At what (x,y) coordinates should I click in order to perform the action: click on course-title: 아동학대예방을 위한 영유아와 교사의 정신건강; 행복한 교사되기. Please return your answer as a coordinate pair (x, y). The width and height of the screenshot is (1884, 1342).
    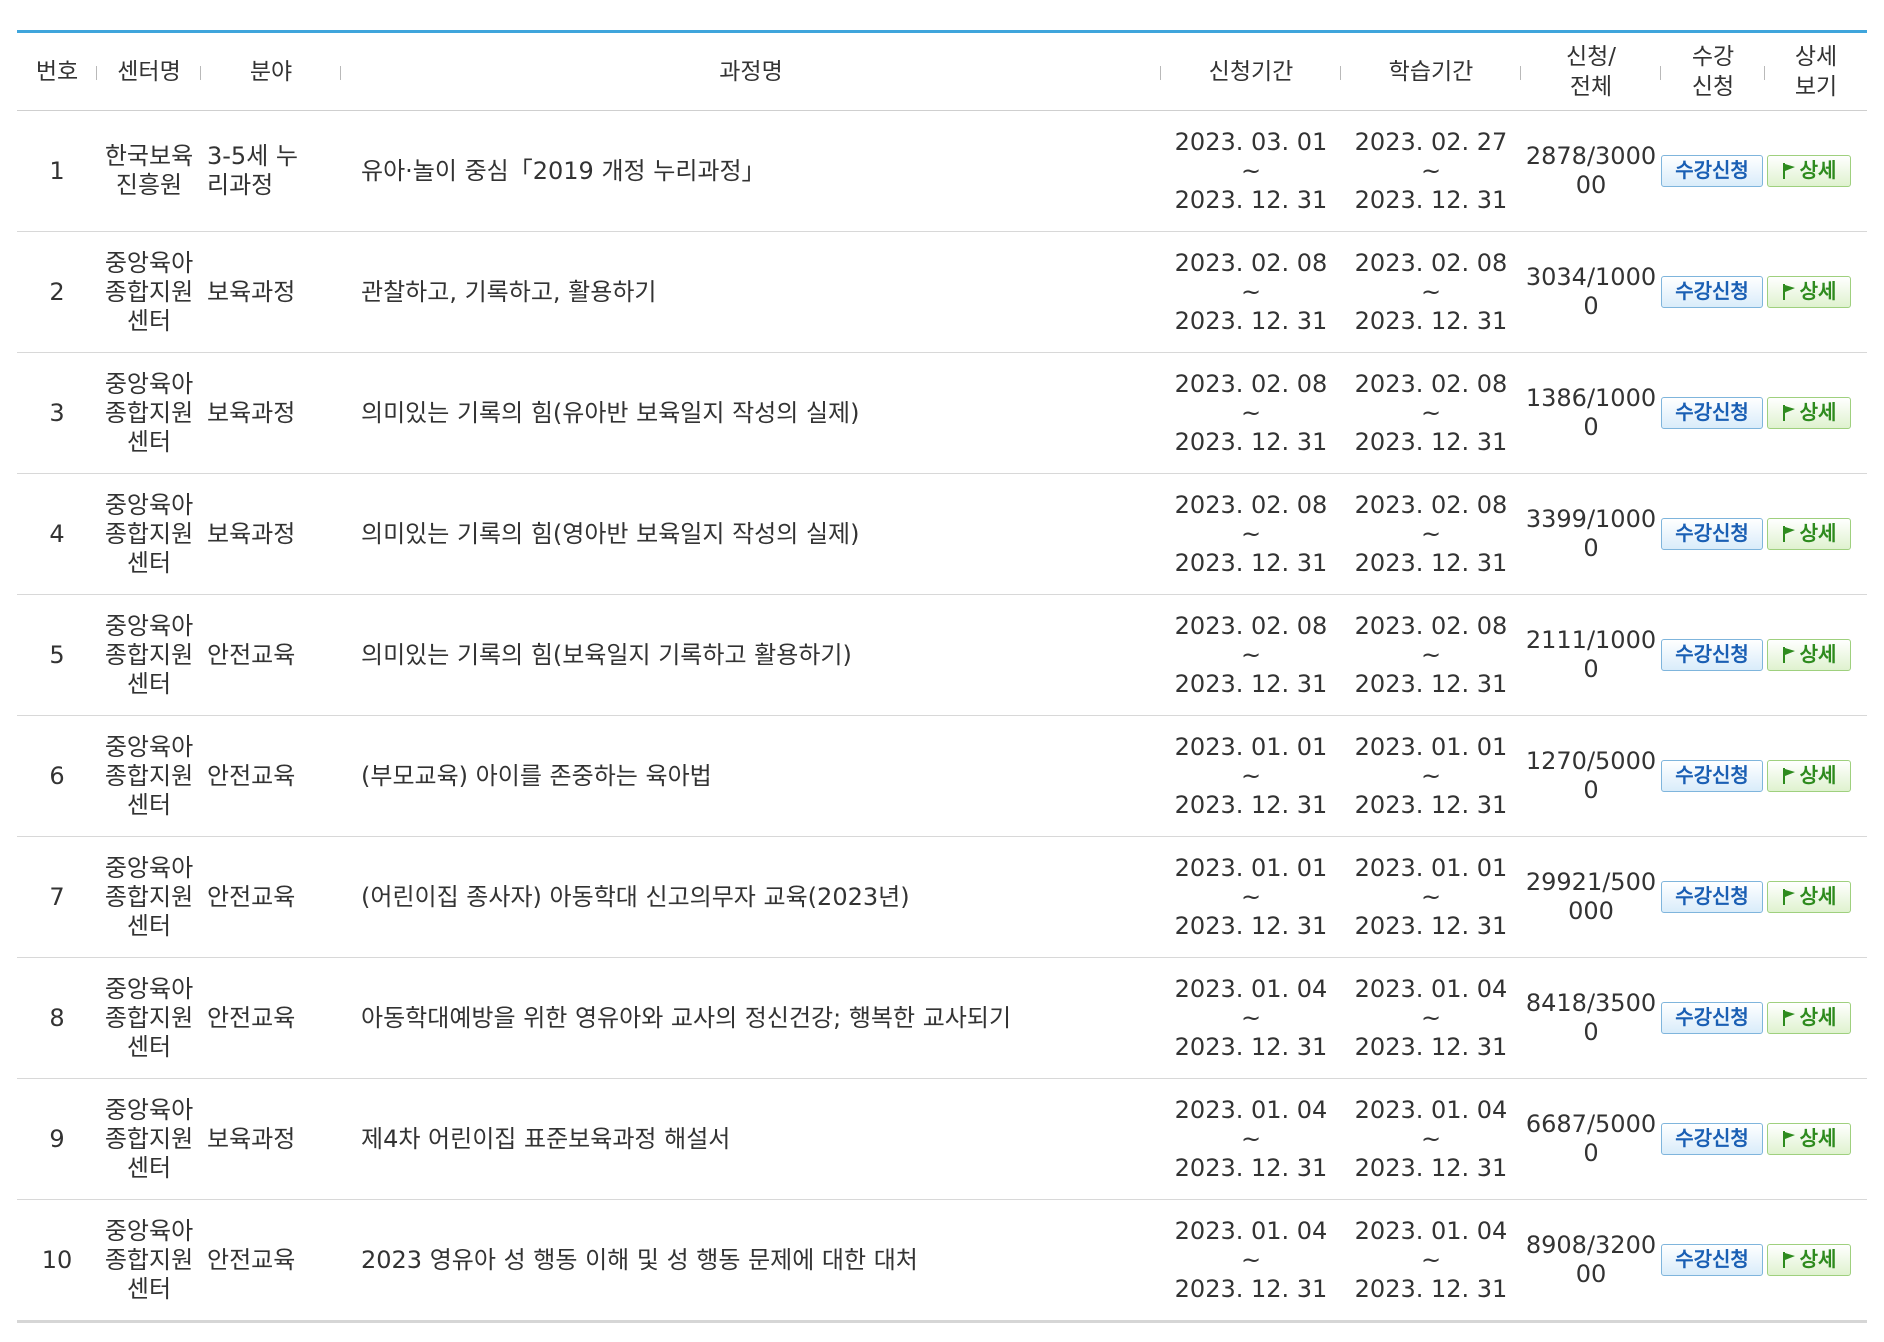
    Looking at the image, I should click on (751, 1018).